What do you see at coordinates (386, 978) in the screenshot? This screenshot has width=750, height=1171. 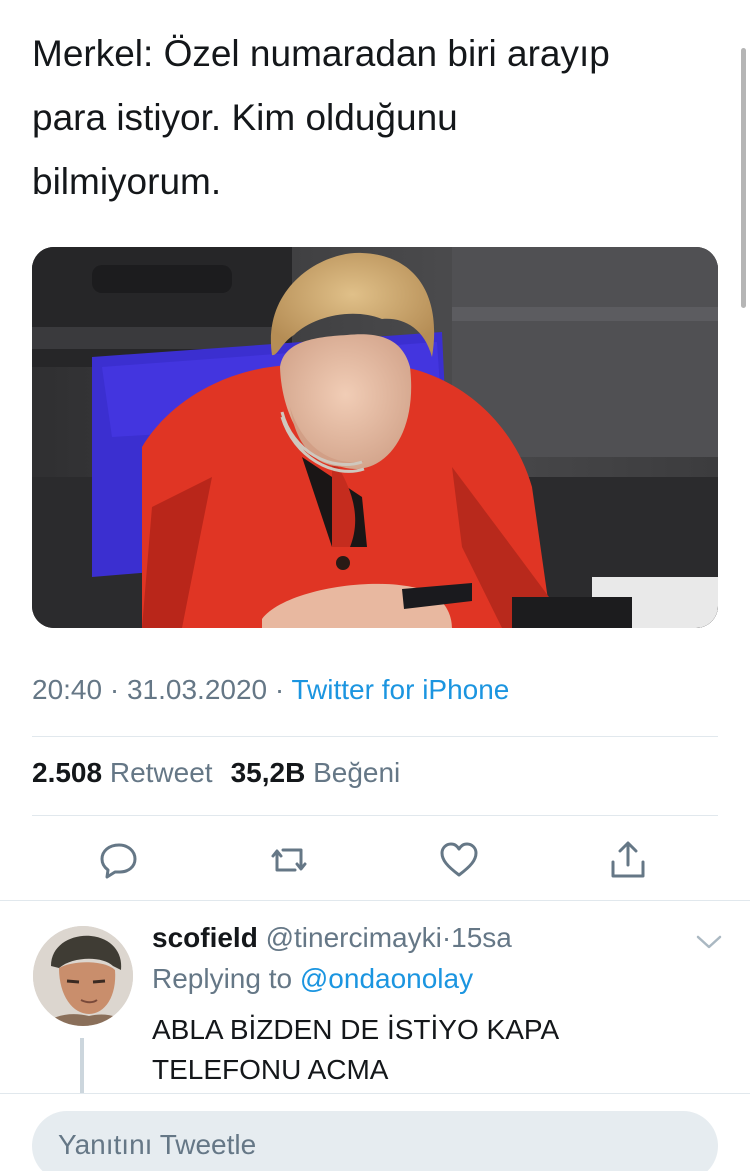 I see `replying-to-mention: @ondaonolay` at bounding box center [386, 978].